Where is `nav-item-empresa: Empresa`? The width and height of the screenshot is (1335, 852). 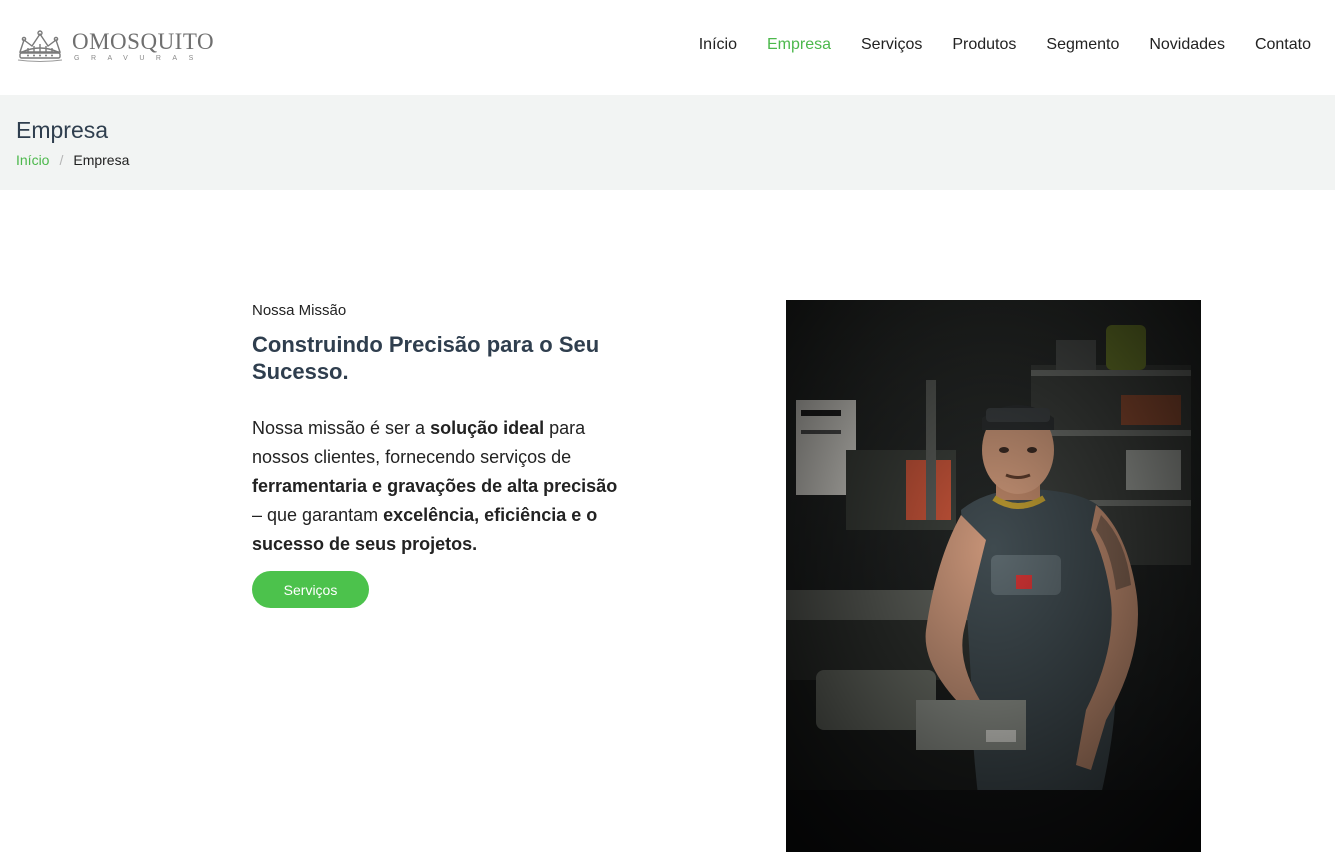
nav-item-empresa: Empresa is located at coordinates (799, 45).